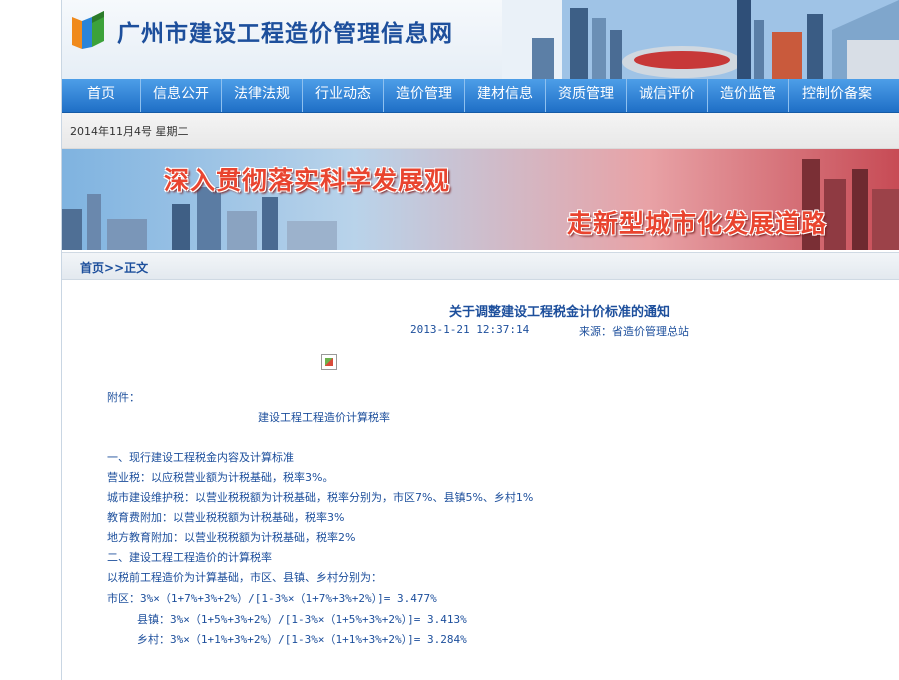 Image resolution: width=899 pixels, height=680 pixels. I want to click on breadcrumb: 首页>>正文, so click(480, 266).